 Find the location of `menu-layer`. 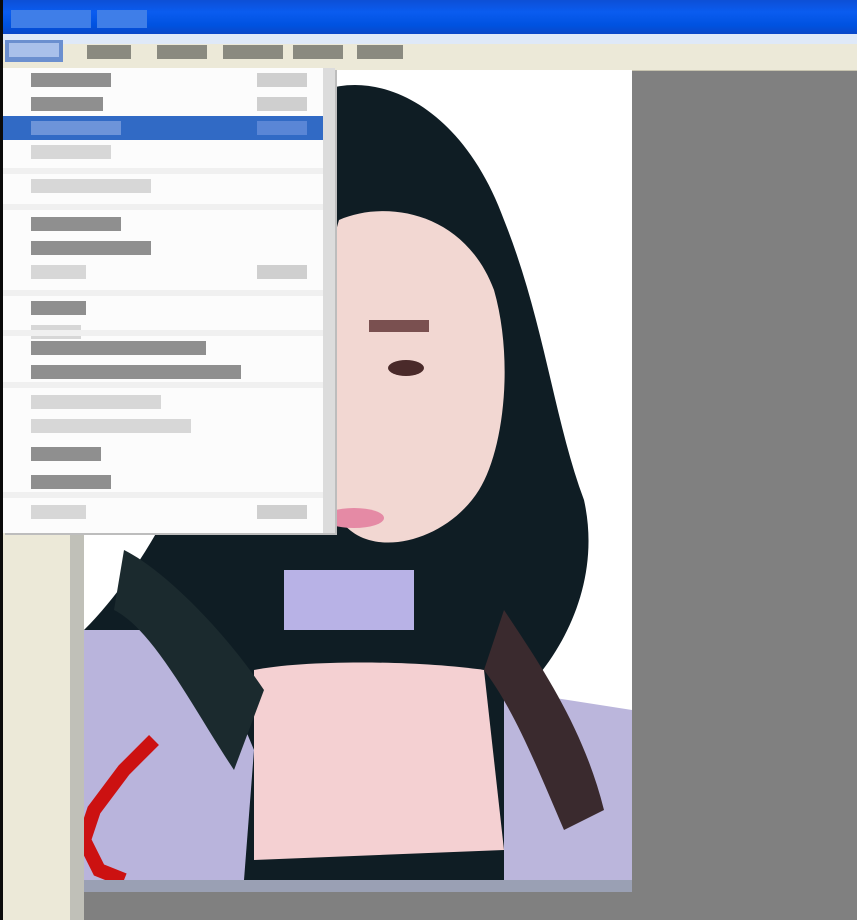

menu-layer is located at coordinates (253, 51).